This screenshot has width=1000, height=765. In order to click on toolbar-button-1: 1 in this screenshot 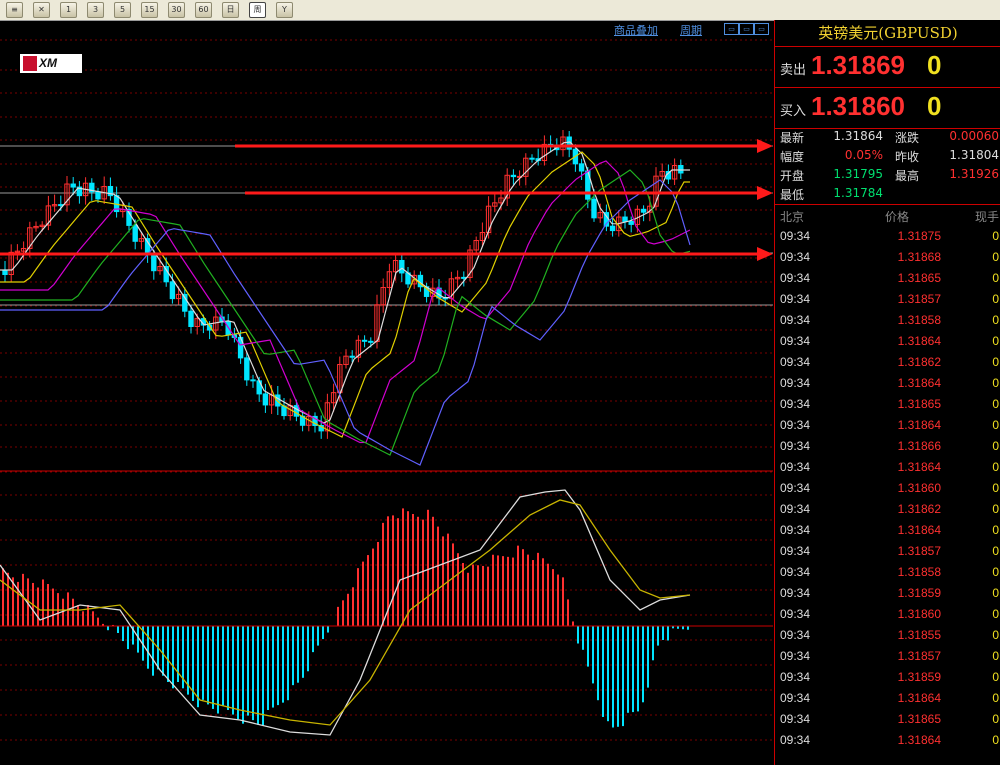, I will do `click(68, 10)`.